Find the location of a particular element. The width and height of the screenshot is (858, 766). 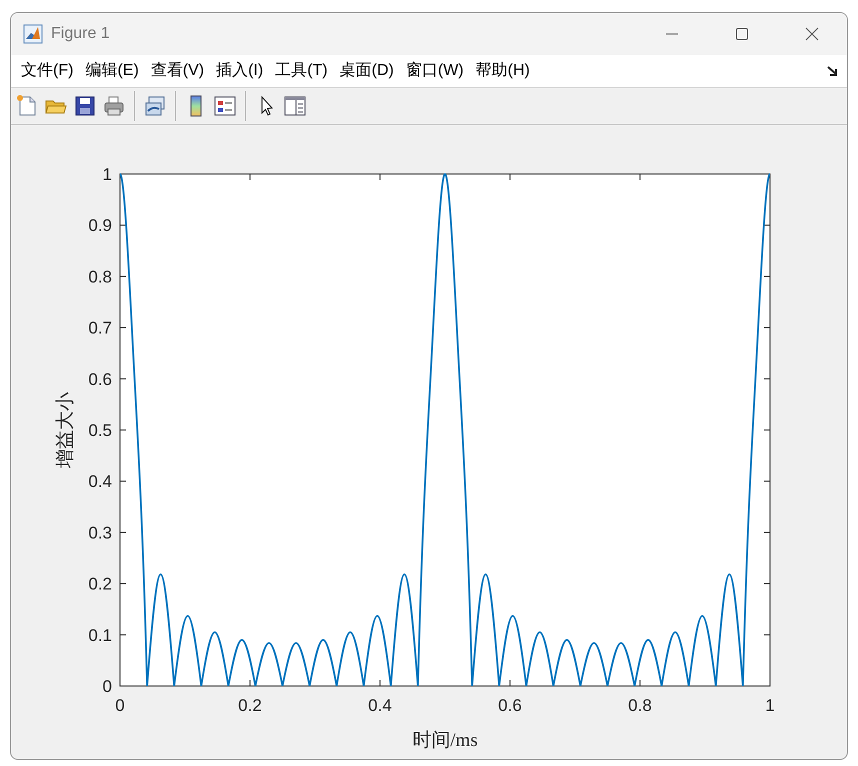

x-tick-label: 0 is located at coordinates (120, 705).